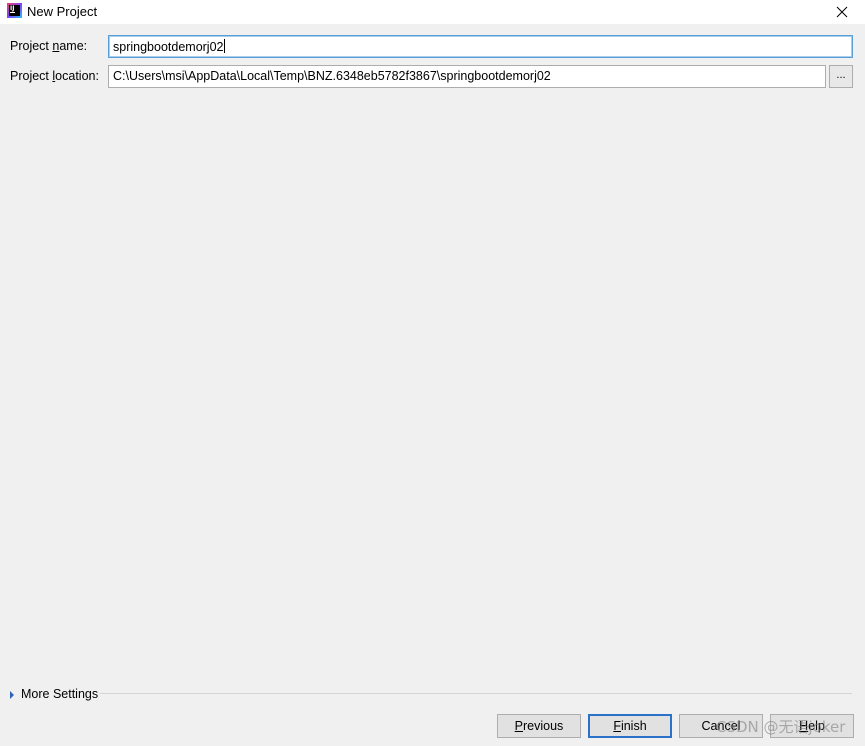 The height and width of the screenshot is (746, 865). Describe the element at coordinates (630, 726) in the screenshot. I see `finish-button: Finish` at that location.